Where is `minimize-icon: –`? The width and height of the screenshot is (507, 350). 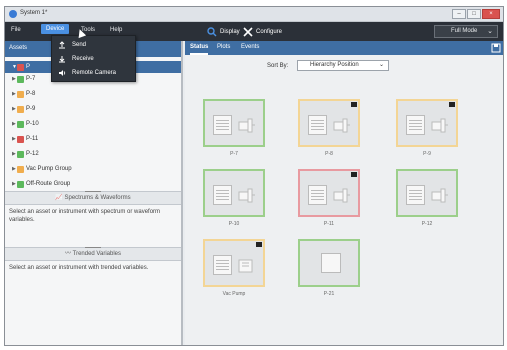
minimize-icon: – is located at coordinates (459, 14).